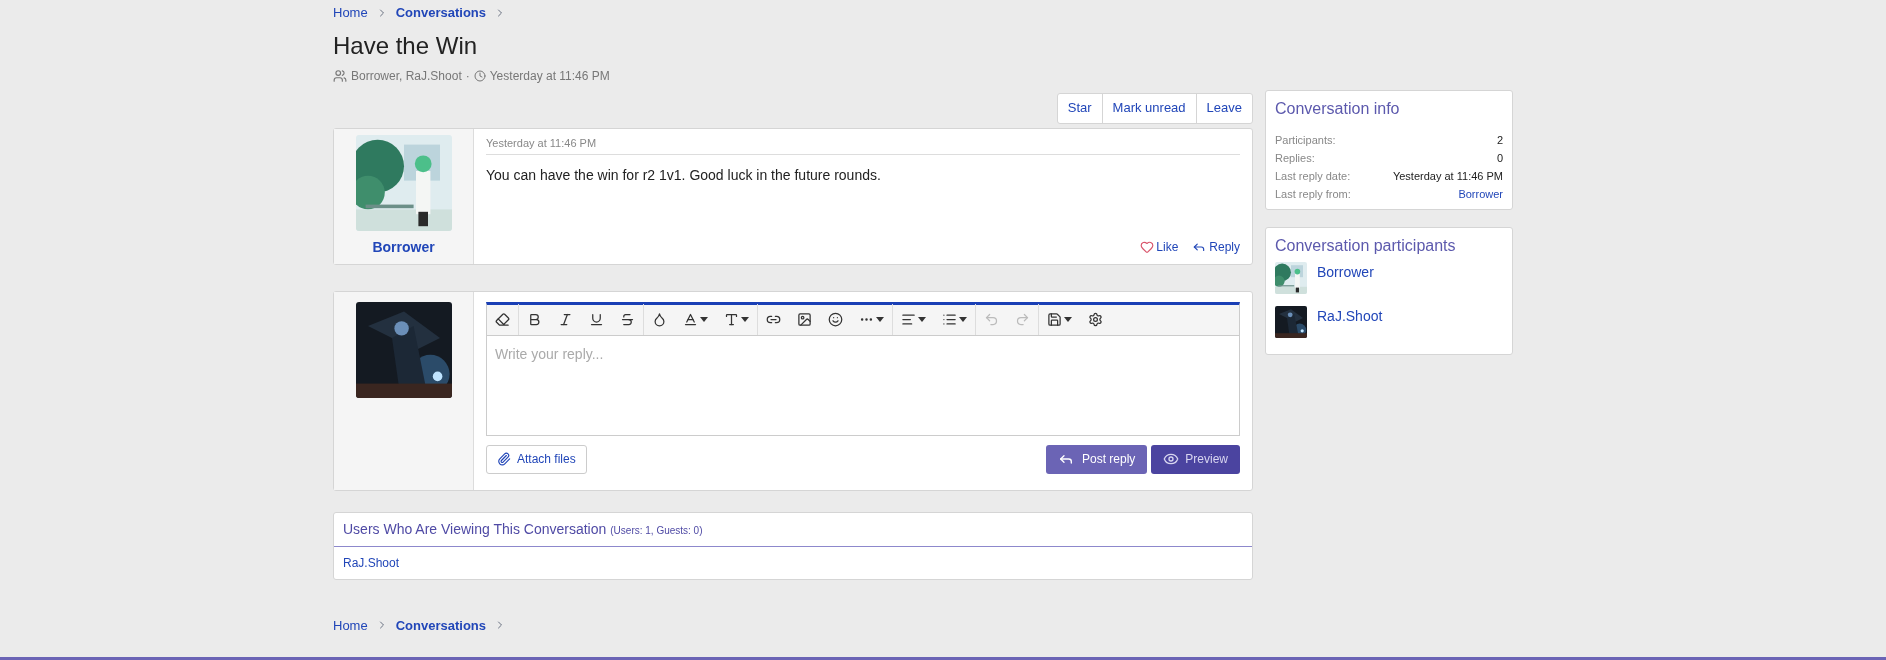 This screenshot has height=660, width=1886. Describe the element at coordinates (627, 319) in the screenshot. I see `strike-icon` at that location.